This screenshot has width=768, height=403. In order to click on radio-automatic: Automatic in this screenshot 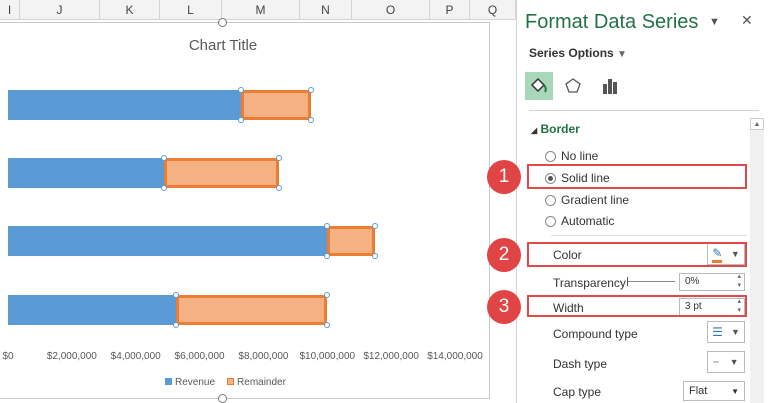, I will do `click(579, 221)`.